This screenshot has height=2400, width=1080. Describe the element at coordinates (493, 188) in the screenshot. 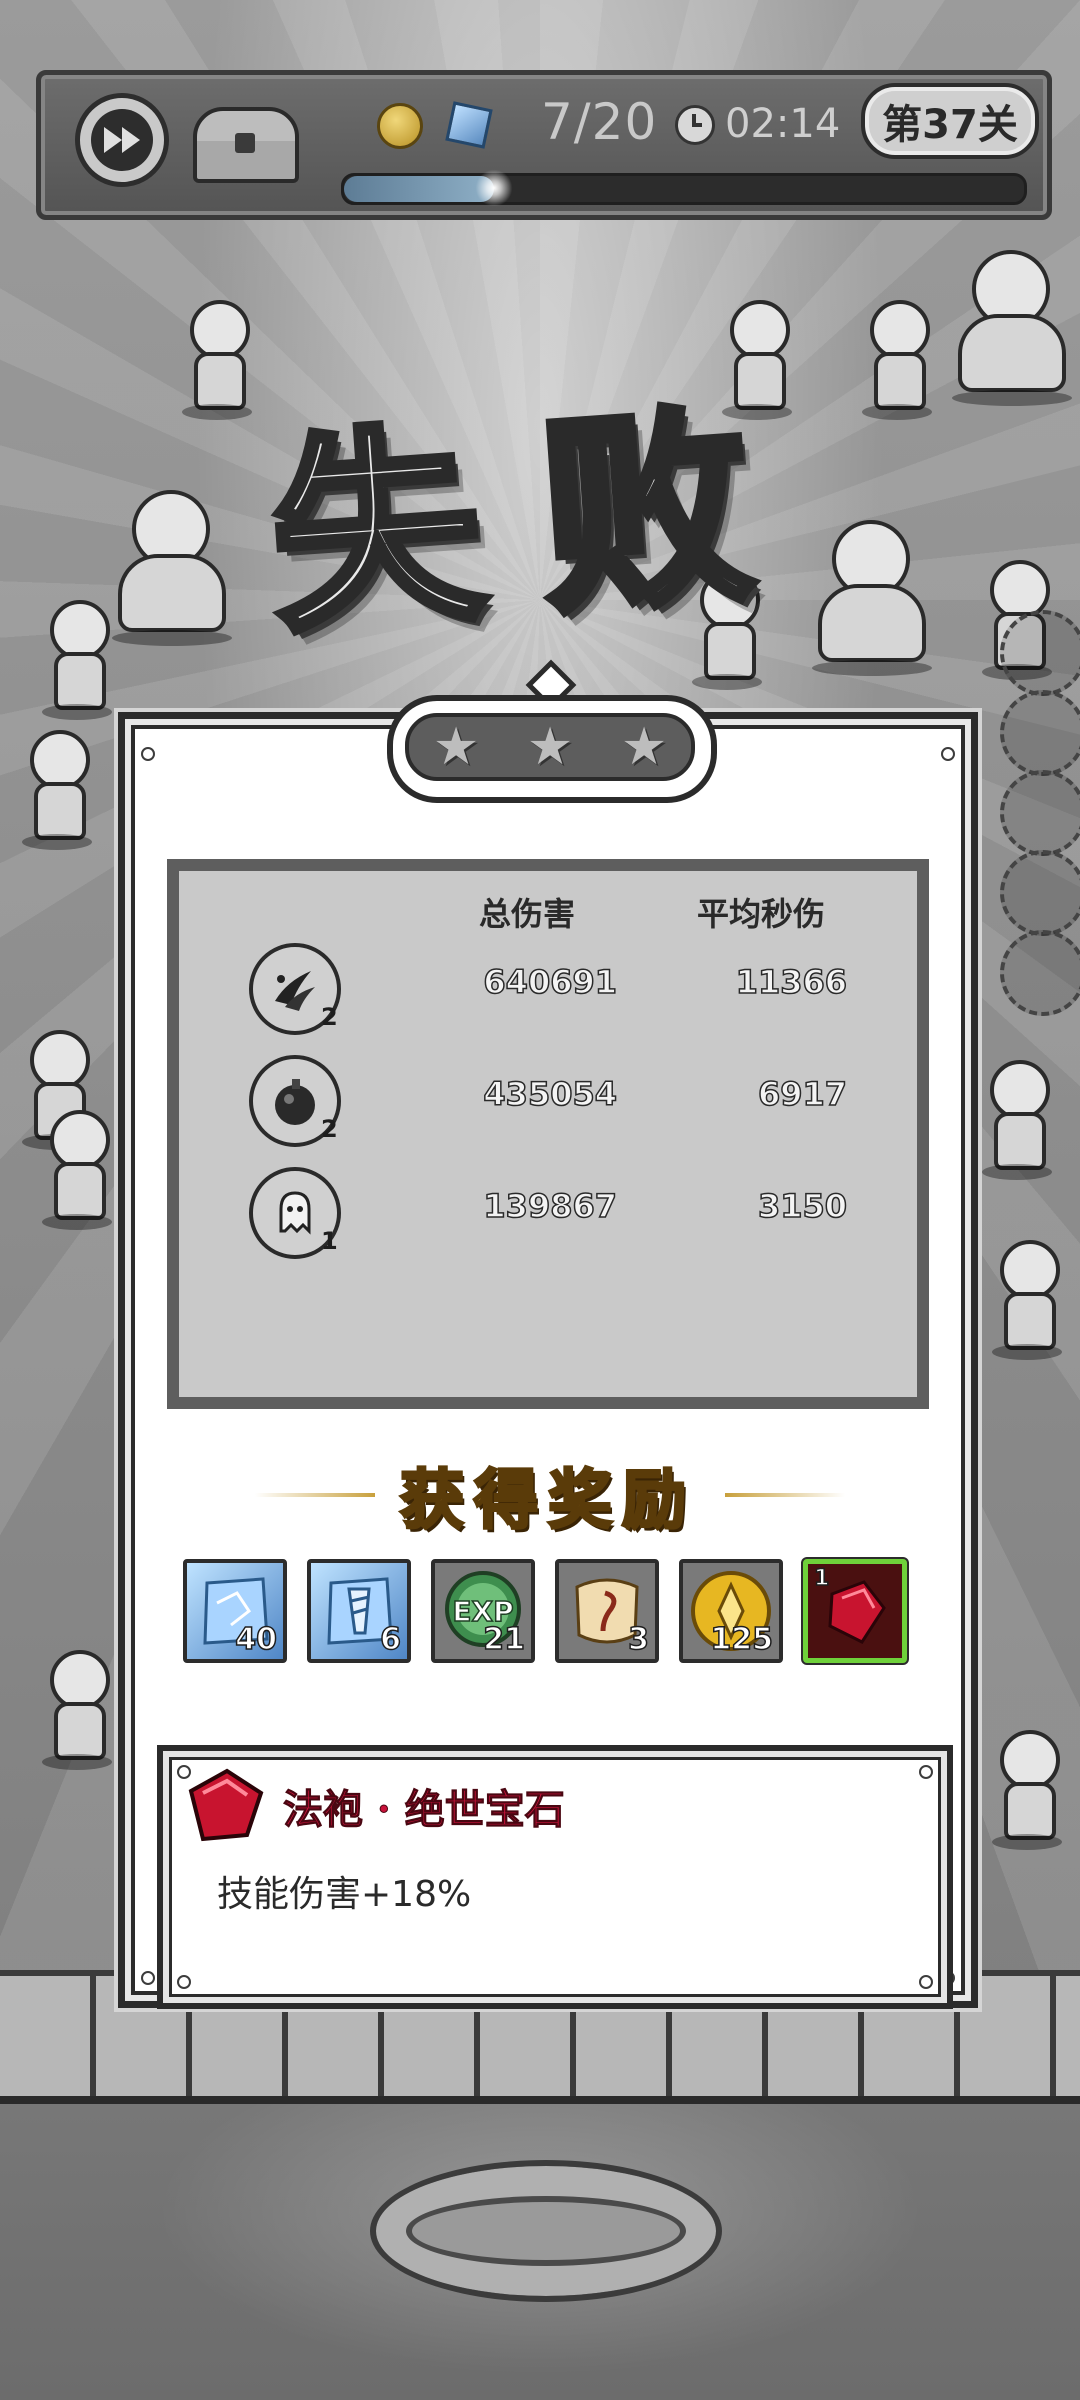

I see `progress-spark-icon` at that location.